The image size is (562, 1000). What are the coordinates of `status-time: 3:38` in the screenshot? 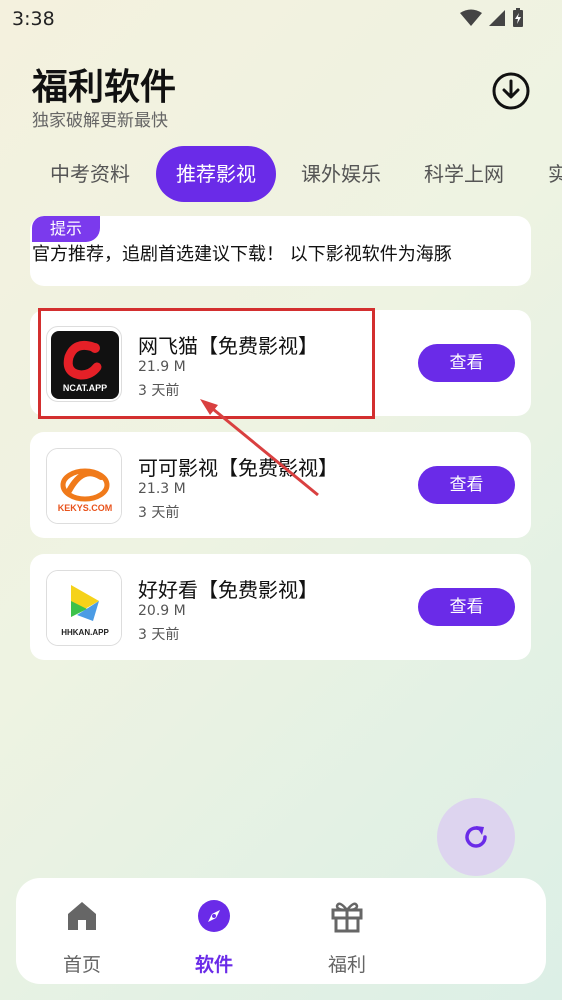 It's located at (33, 19).